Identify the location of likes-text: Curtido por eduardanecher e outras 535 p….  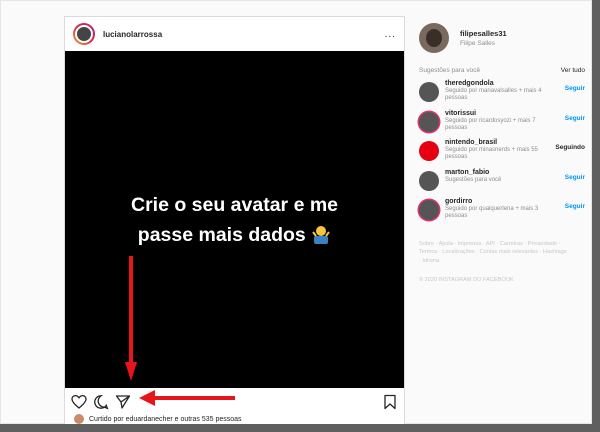
(165, 419).